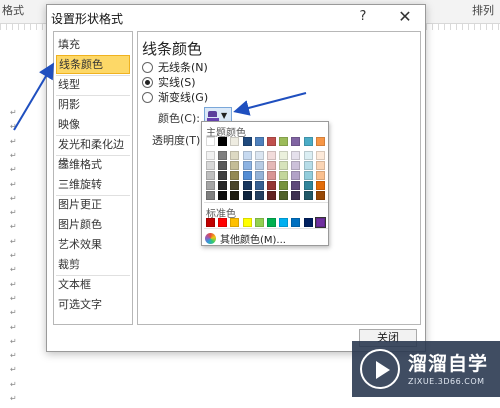 This screenshot has height=408, width=500. Describe the element at coordinates (93, 64) in the screenshot. I see `nav-item: 线条颜色` at that location.